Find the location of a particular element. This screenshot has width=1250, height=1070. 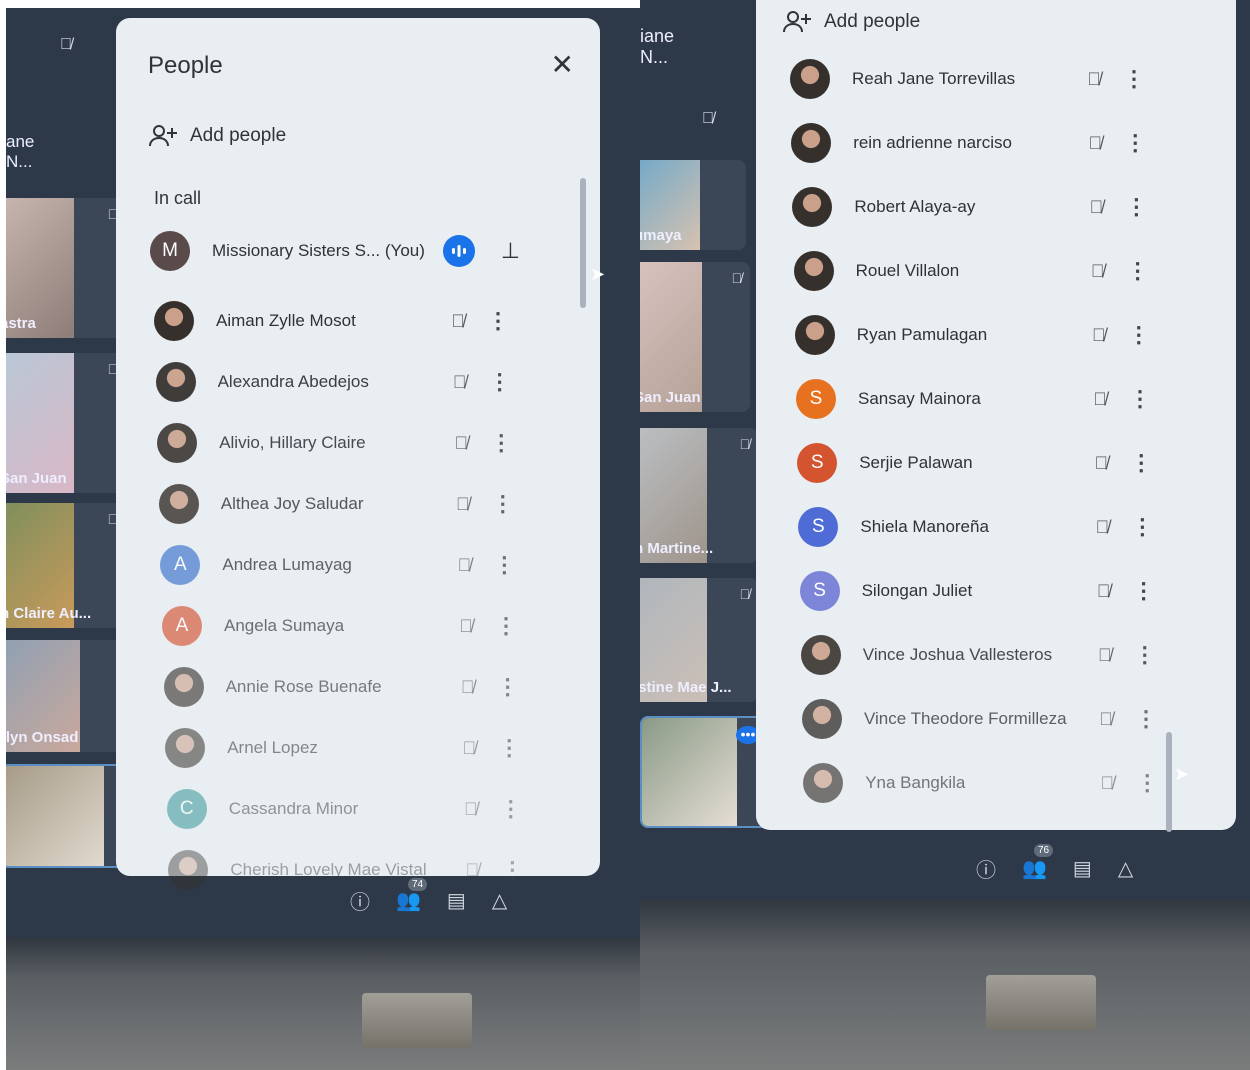

participant-row: S Silongan Juliet 🎙̸ ⋮ is located at coordinates (981, 591).